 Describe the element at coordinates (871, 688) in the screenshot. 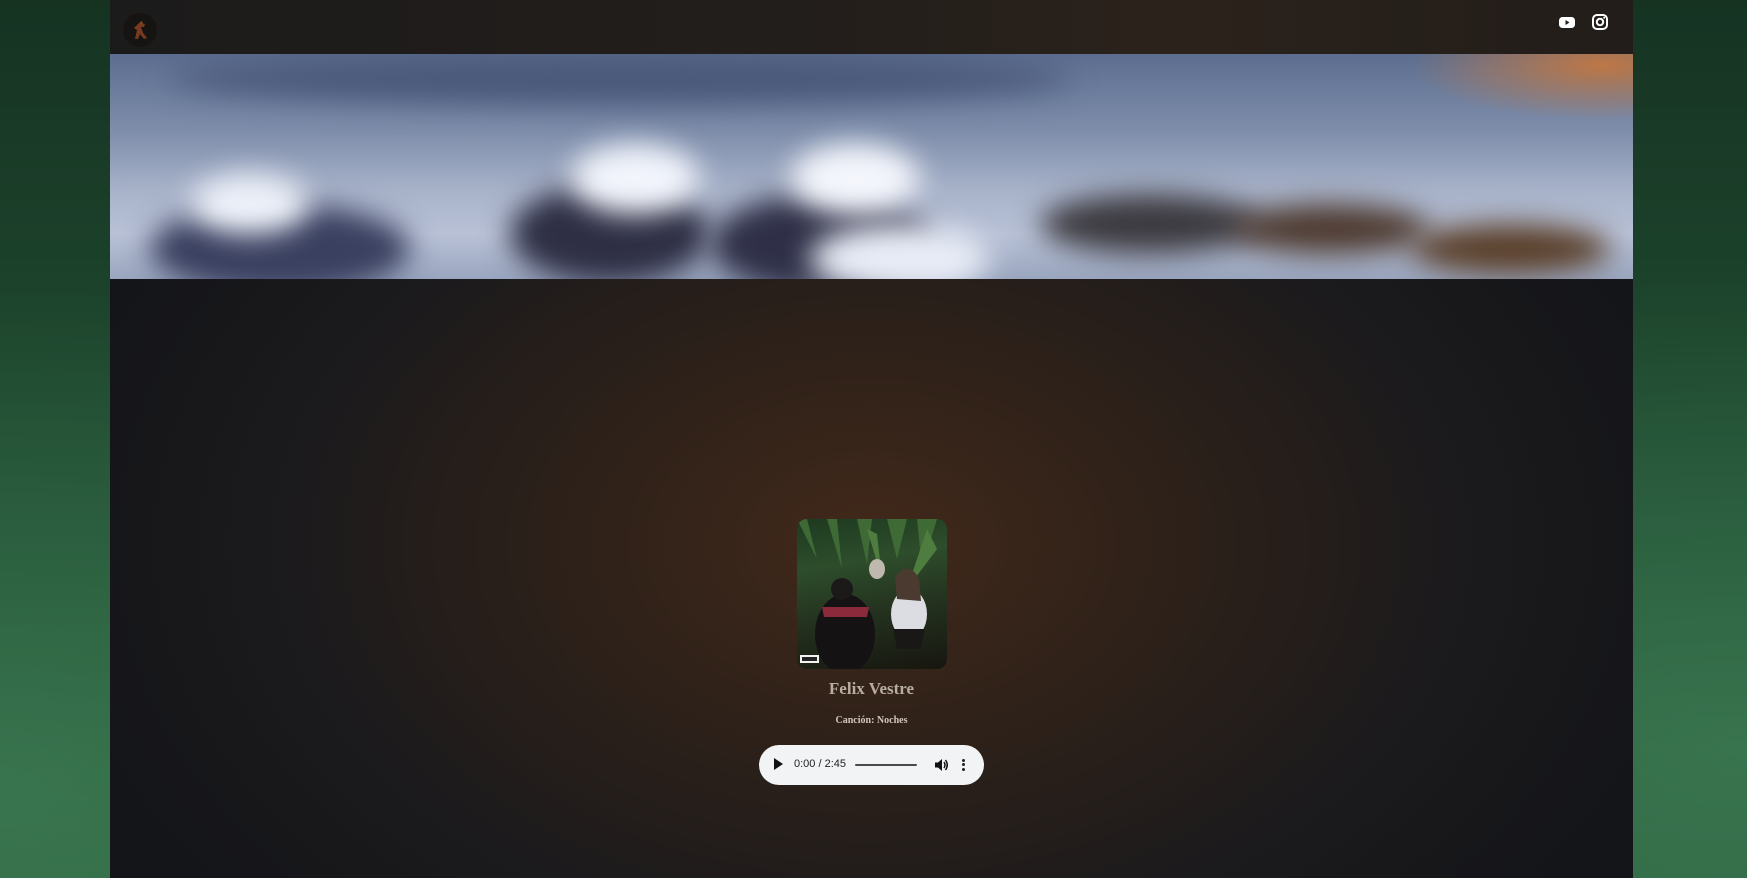

I see `artist-name: Felix Vestre` at that location.